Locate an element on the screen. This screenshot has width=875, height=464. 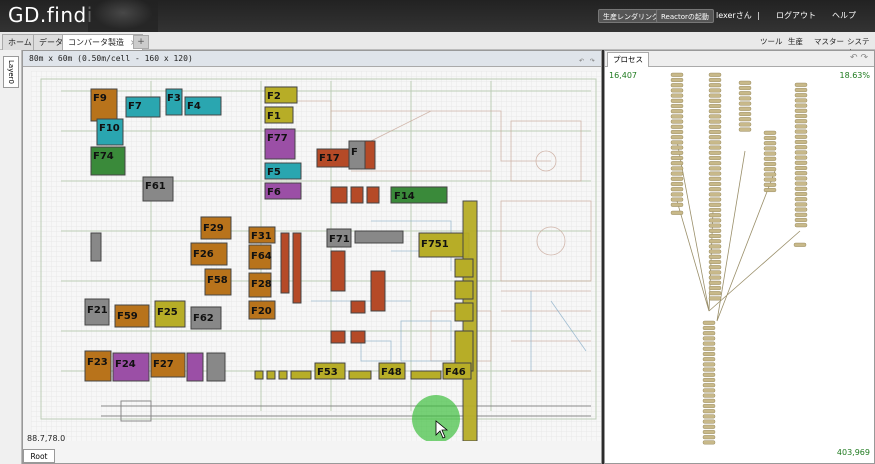
undo-redo-icons: ↶ ↷ is located at coordinates (859, 58).